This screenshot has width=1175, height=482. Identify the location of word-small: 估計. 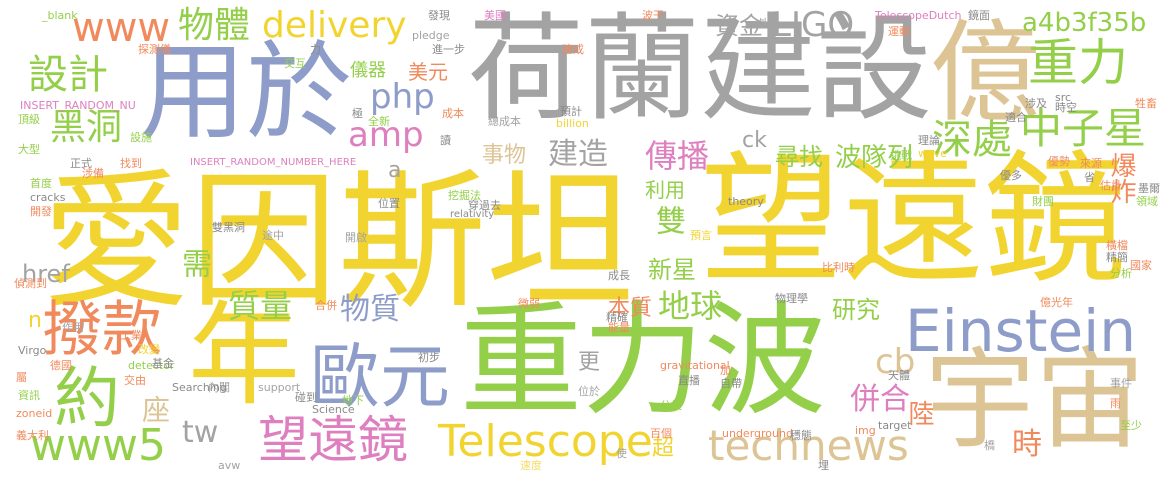
(1111, 185).